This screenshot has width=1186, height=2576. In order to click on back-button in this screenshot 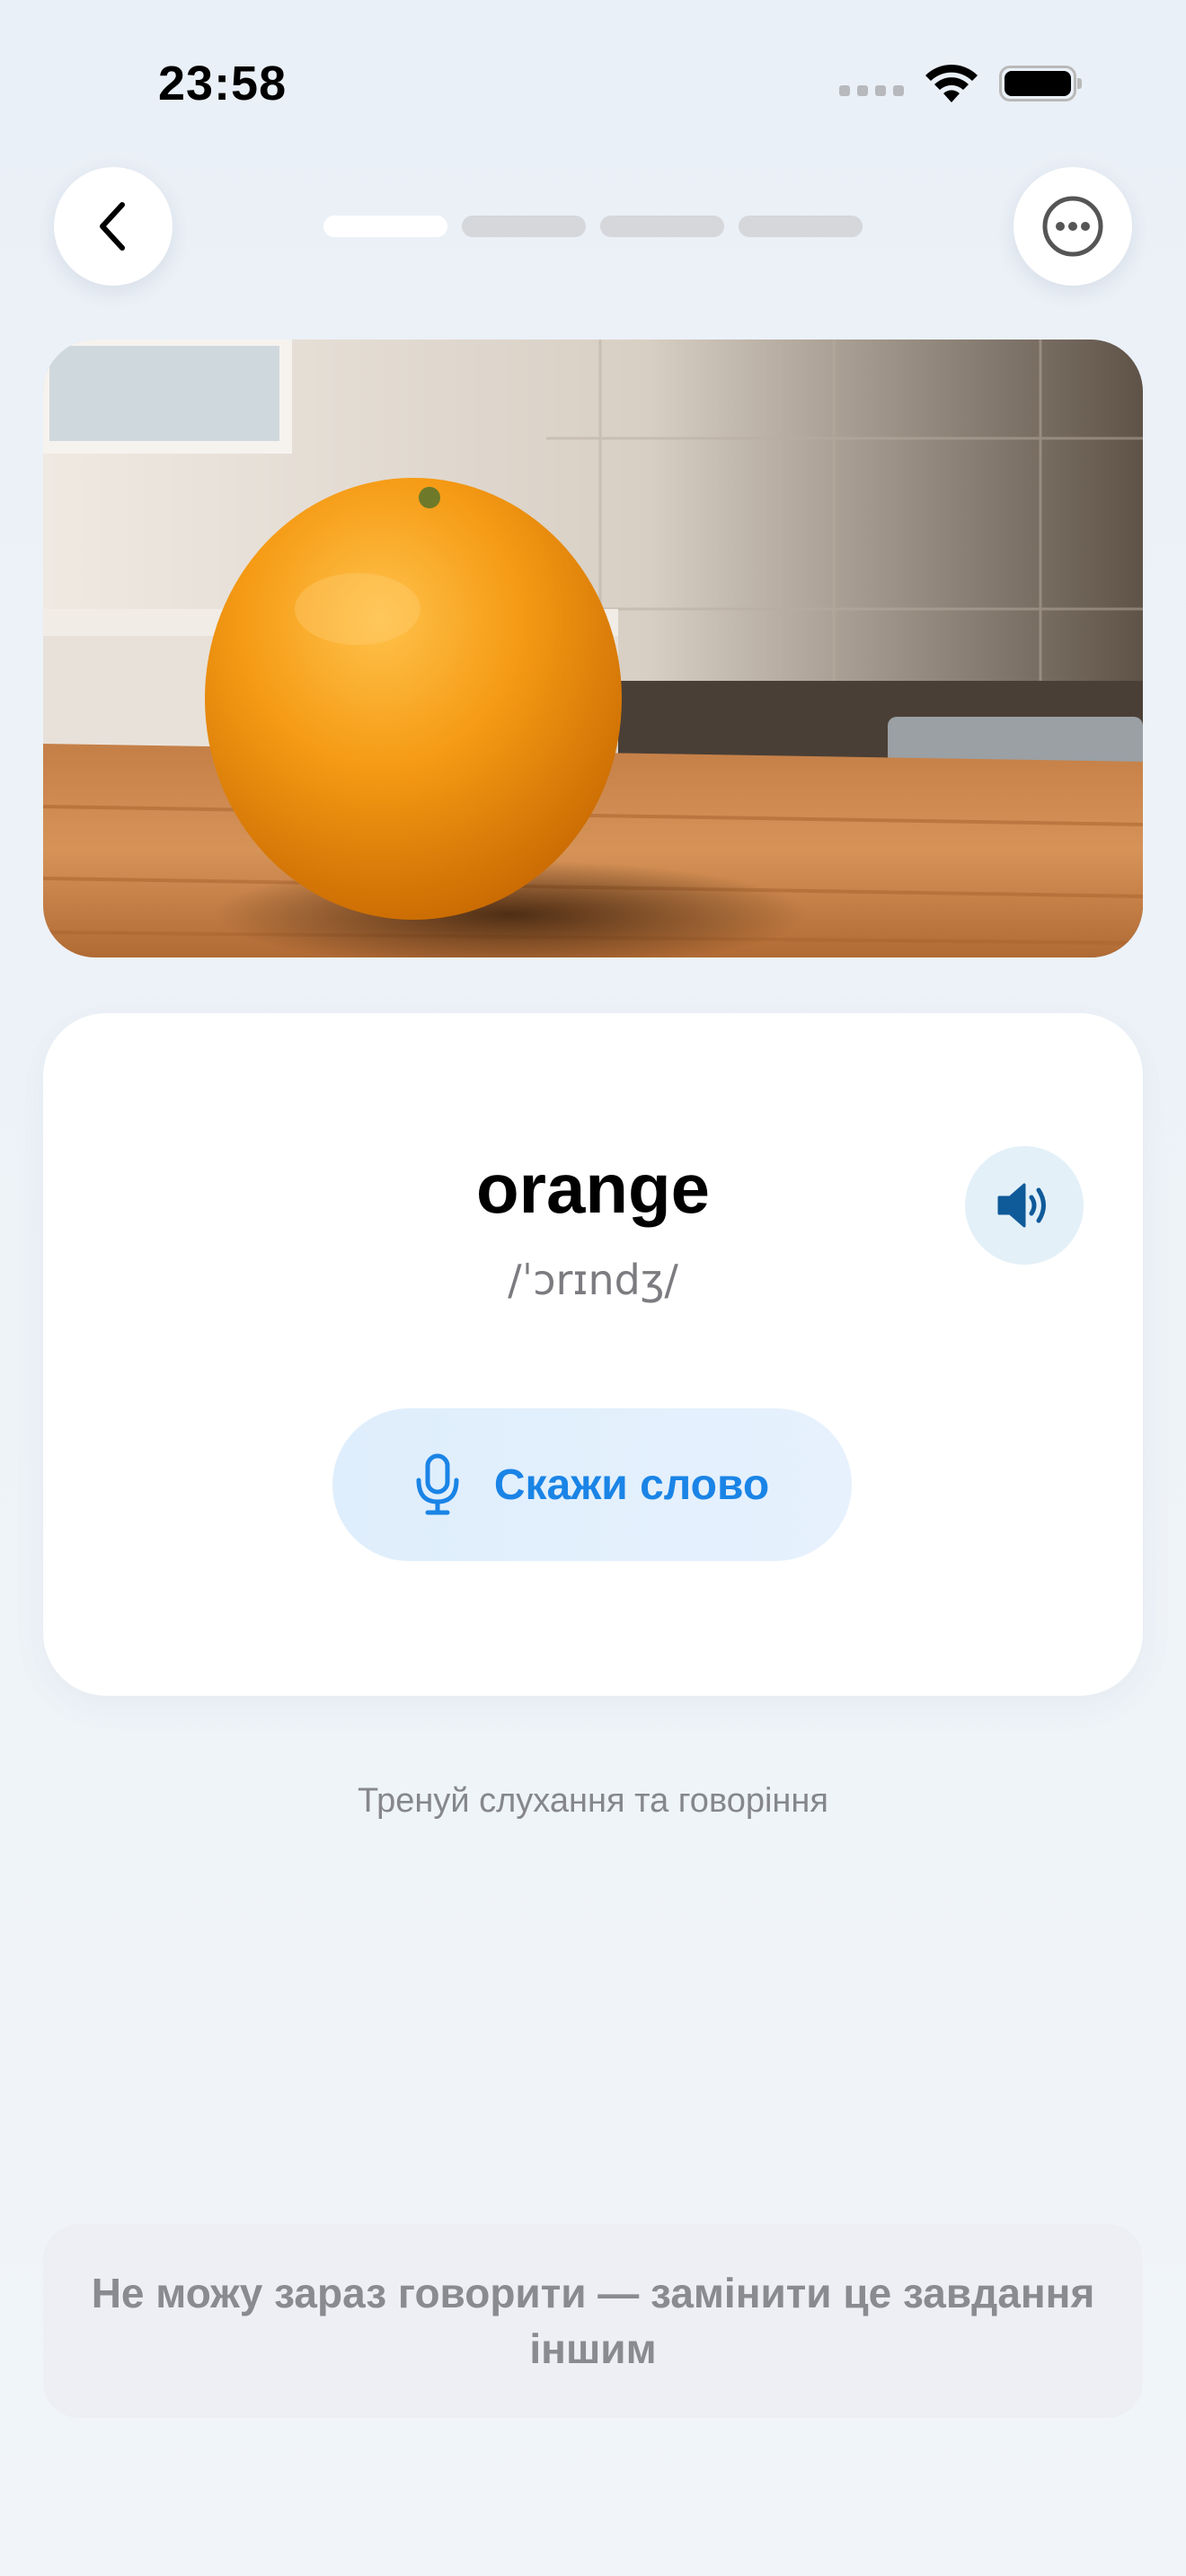, I will do `click(113, 226)`.